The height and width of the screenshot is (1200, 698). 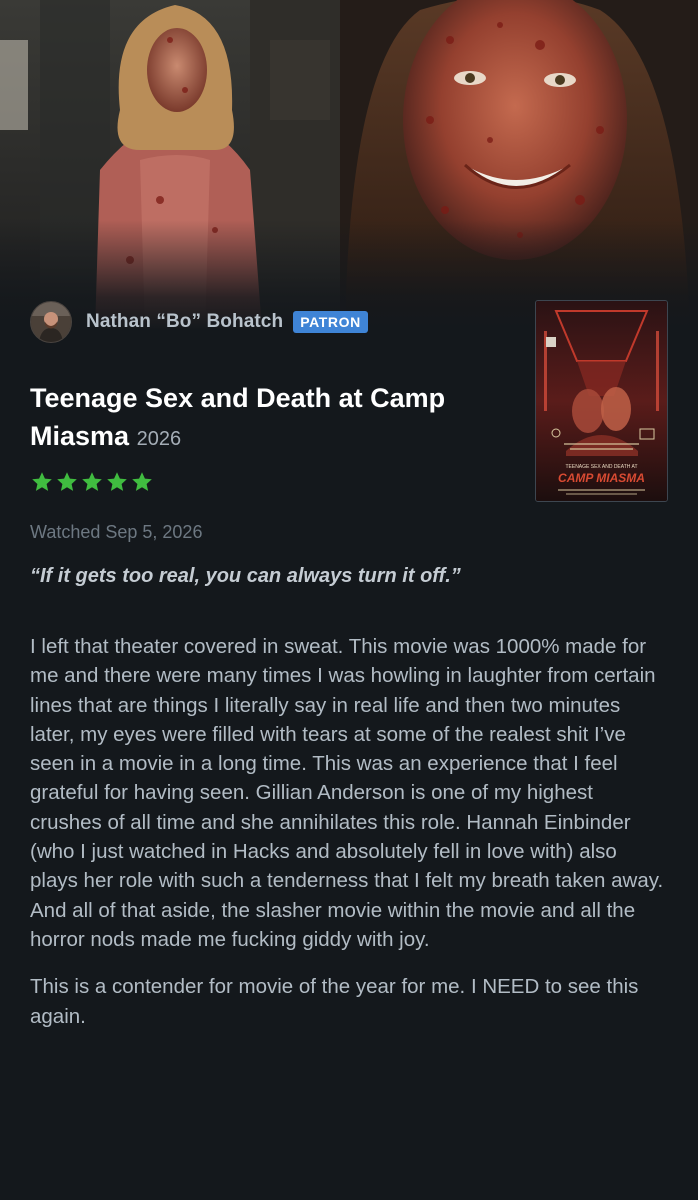 What do you see at coordinates (601, 478) in the screenshot?
I see `poster-title-large: CAMP MIASMA` at bounding box center [601, 478].